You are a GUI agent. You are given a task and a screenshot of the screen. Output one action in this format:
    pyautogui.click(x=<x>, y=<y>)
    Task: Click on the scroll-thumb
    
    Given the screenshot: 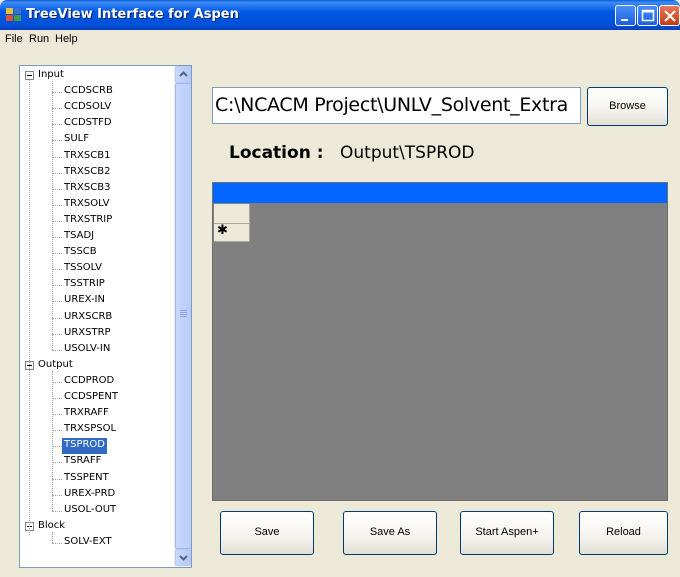 What is the action you would take?
    pyautogui.click(x=183, y=316)
    